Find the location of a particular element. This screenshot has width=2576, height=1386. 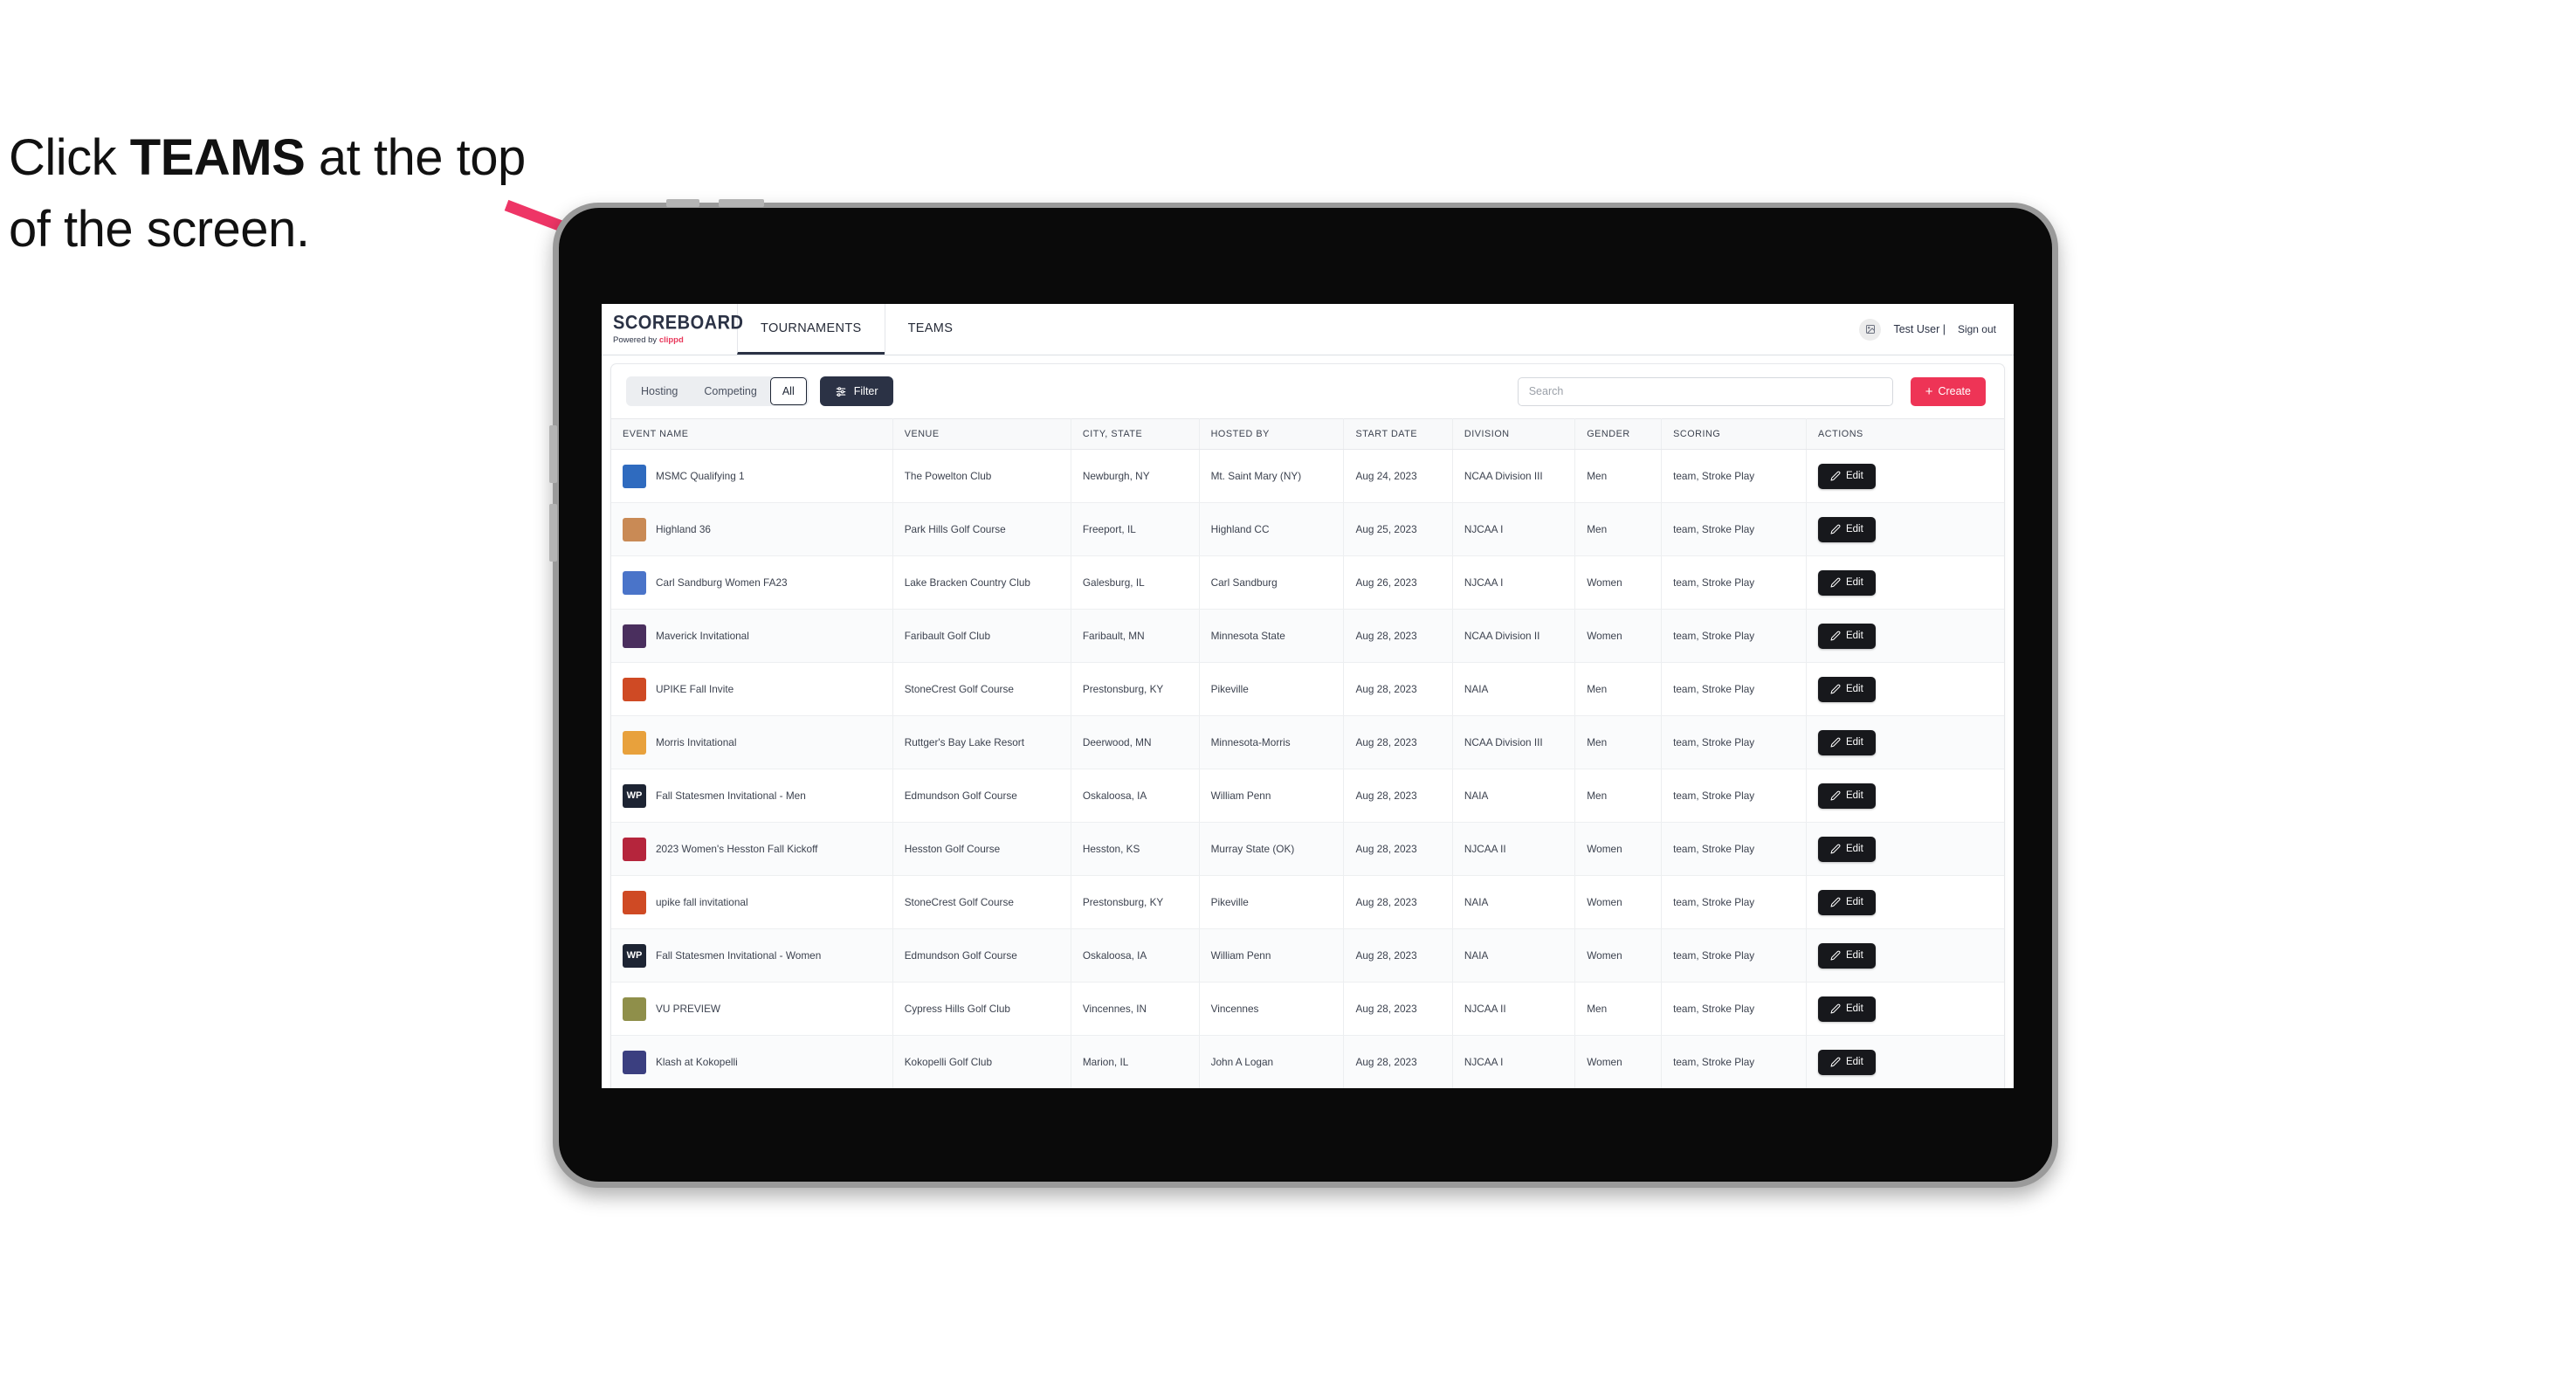

column-header-venue: VENUE is located at coordinates (981, 434).